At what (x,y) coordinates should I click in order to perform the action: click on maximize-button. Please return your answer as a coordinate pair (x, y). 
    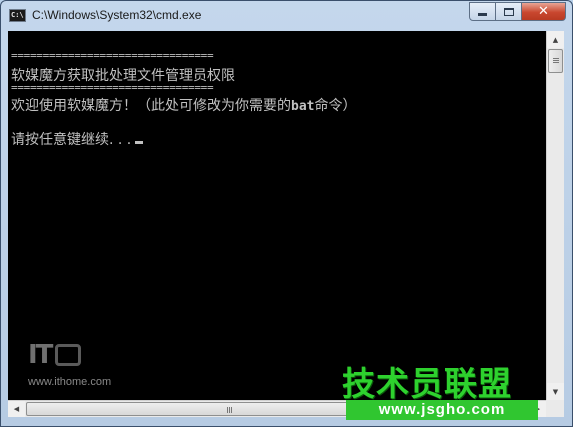
    Looking at the image, I should click on (509, 11).